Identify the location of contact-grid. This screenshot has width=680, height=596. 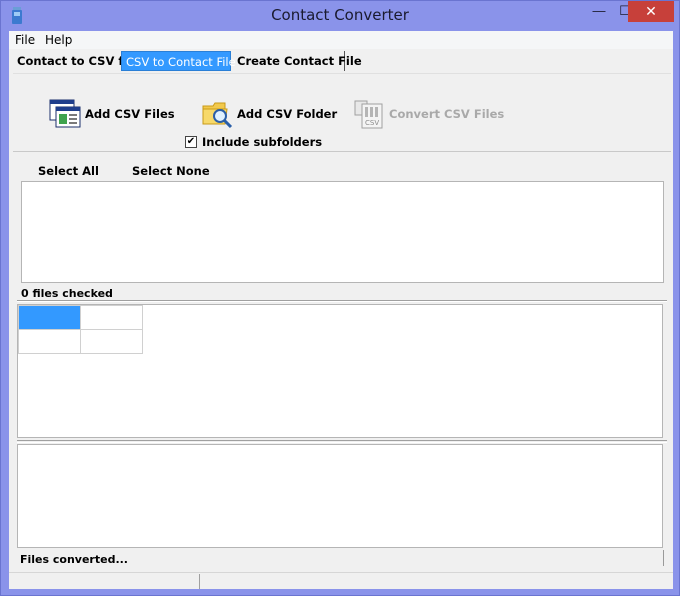
(80, 329).